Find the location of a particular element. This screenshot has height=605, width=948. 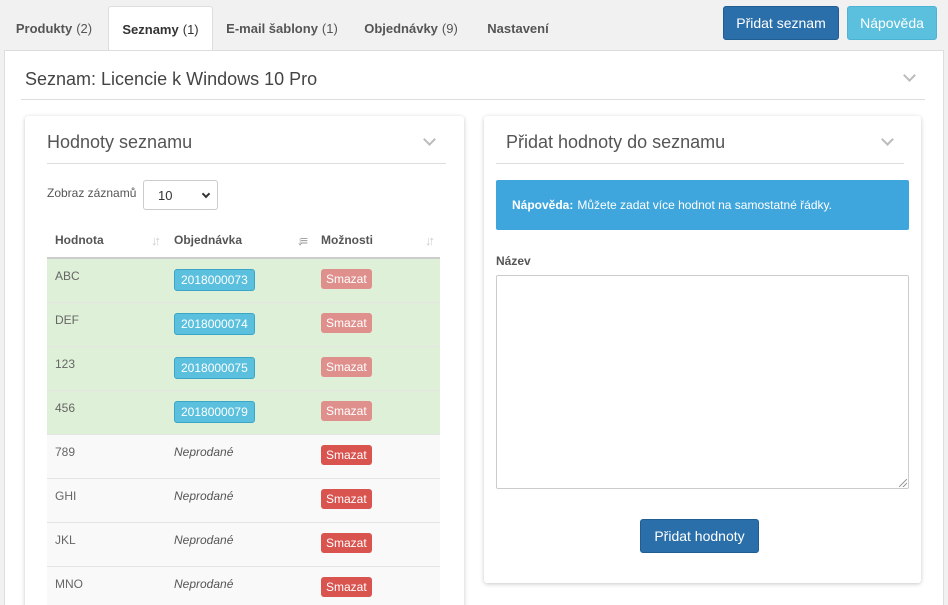

value-cell: GHI is located at coordinates (106, 499).